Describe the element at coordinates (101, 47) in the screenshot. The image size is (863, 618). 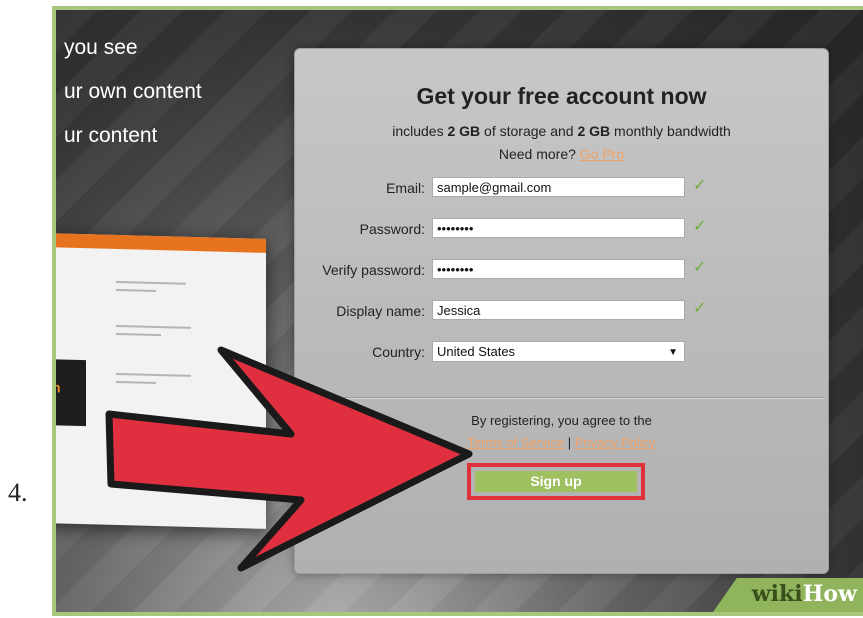
I see `promo-line-1: you see` at that location.